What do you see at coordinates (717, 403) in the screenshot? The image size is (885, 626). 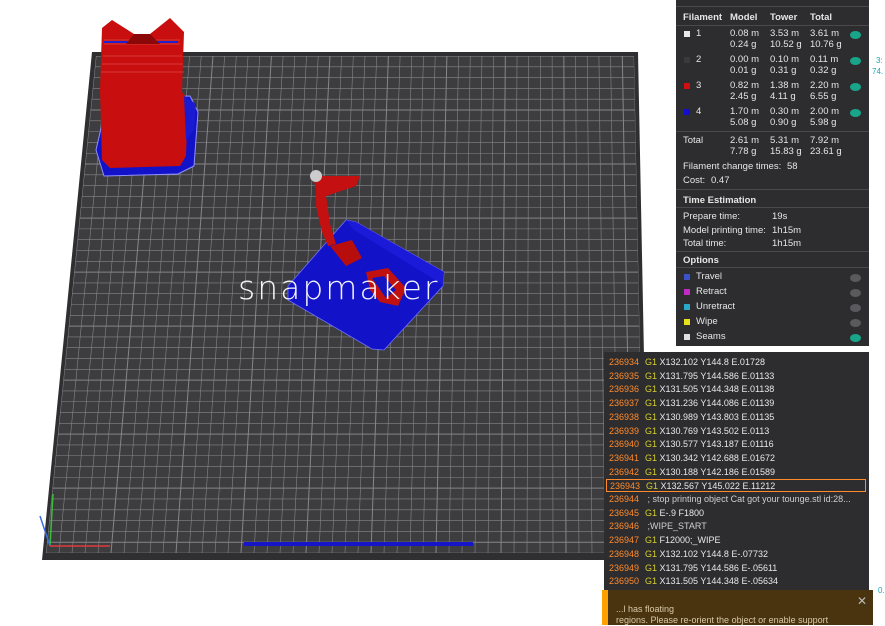 I see `gcode-arguments: X131.236 Y144.086 E.01139` at bounding box center [717, 403].